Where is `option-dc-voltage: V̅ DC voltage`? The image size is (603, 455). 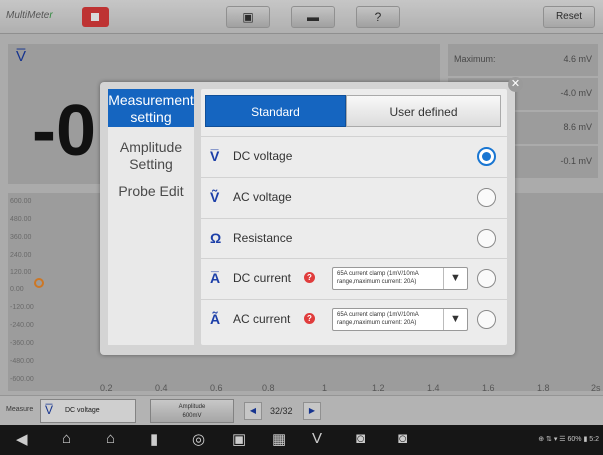
option-dc-voltage: V̅ DC voltage is located at coordinates (354, 156).